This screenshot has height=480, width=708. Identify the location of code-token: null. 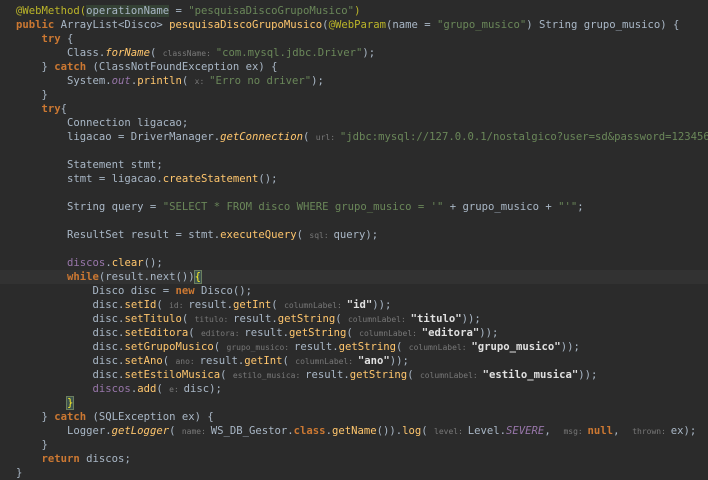
(600, 431).